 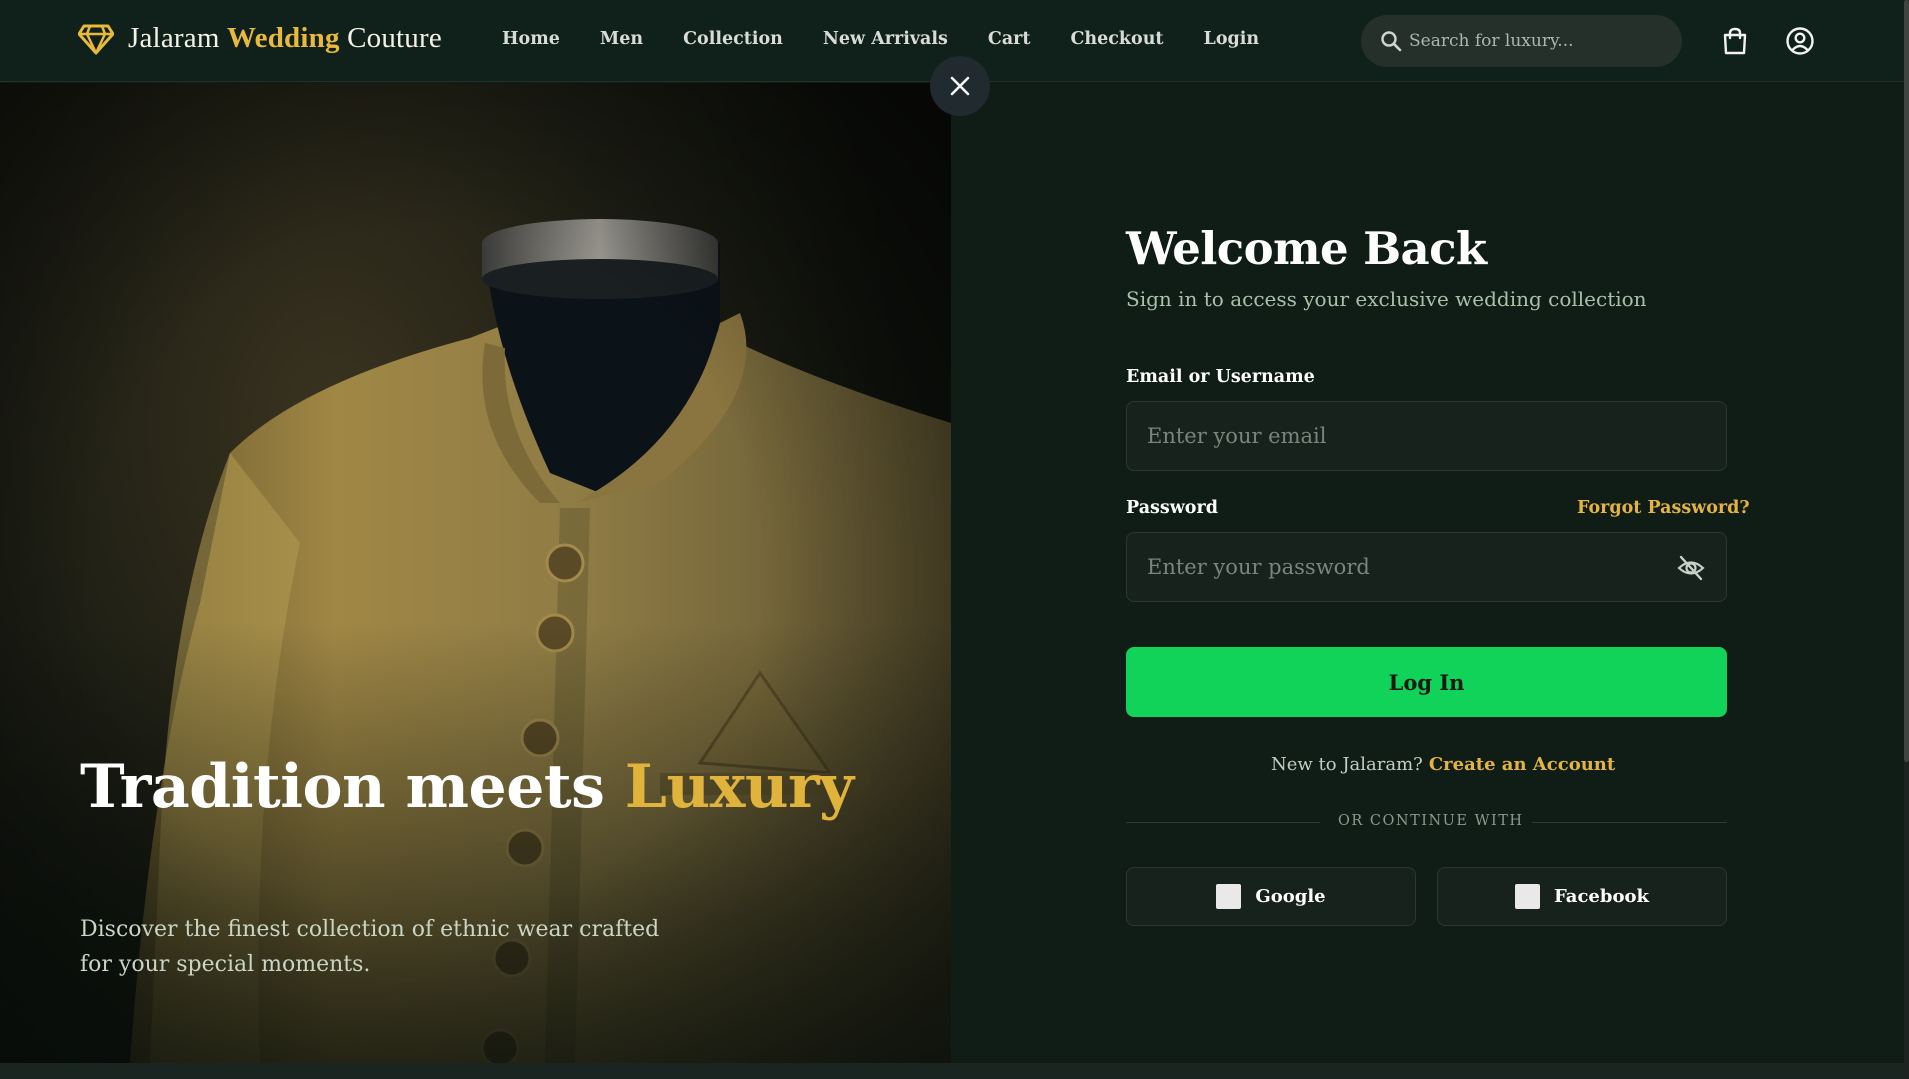 I want to click on close-button, so click(x=960, y=86).